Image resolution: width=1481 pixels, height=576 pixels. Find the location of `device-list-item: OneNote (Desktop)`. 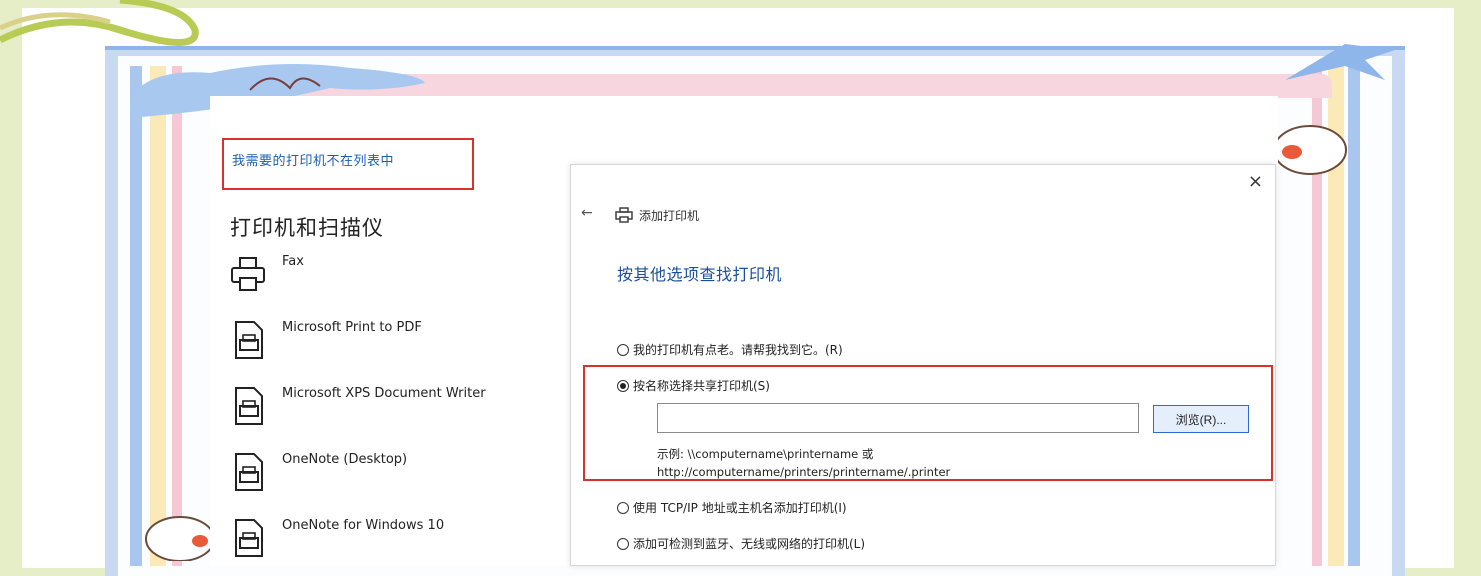

device-list-item: OneNote (Desktop) is located at coordinates (398, 477).